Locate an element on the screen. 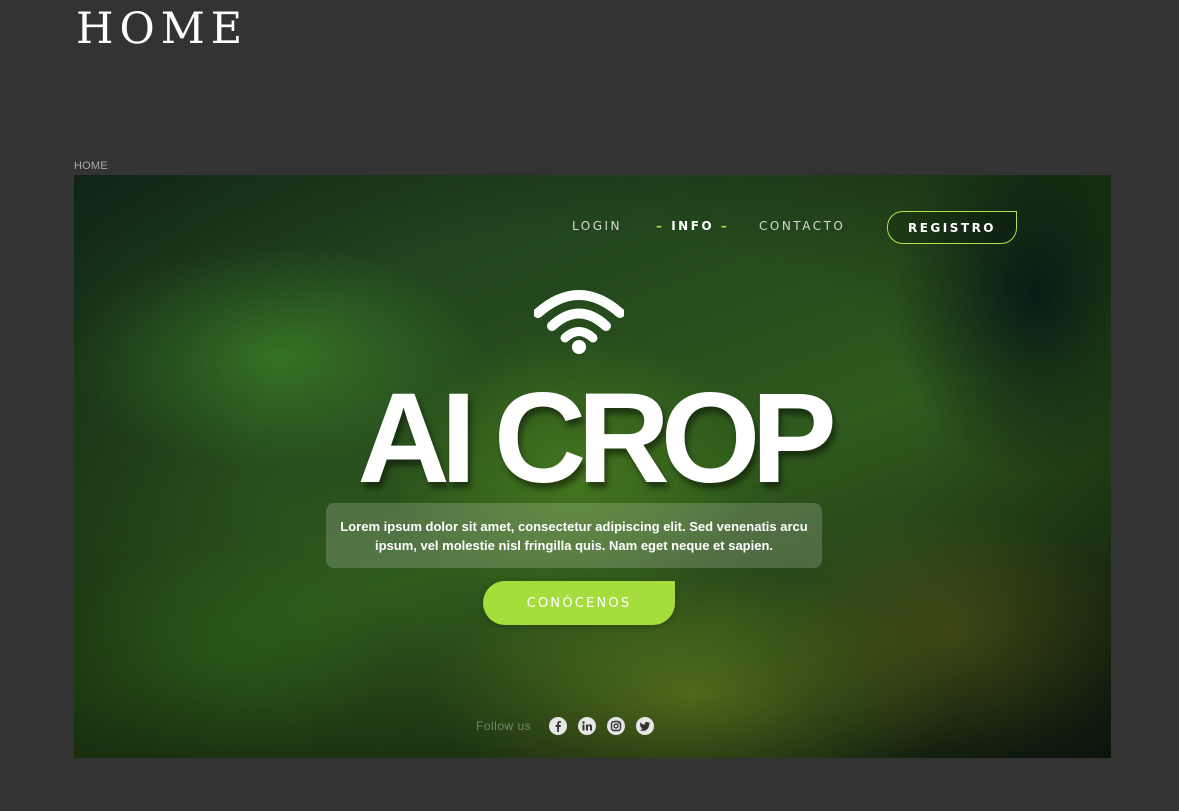 The height and width of the screenshot is (811, 1179). frame-label: HOME is located at coordinates (91, 166).